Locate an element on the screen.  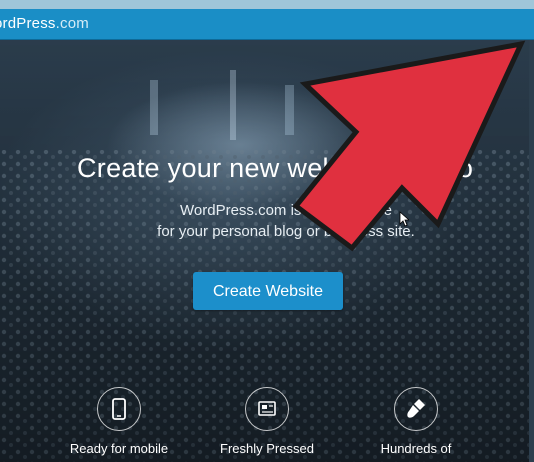
mouse-cursor-icon is located at coordinates (404, 219).